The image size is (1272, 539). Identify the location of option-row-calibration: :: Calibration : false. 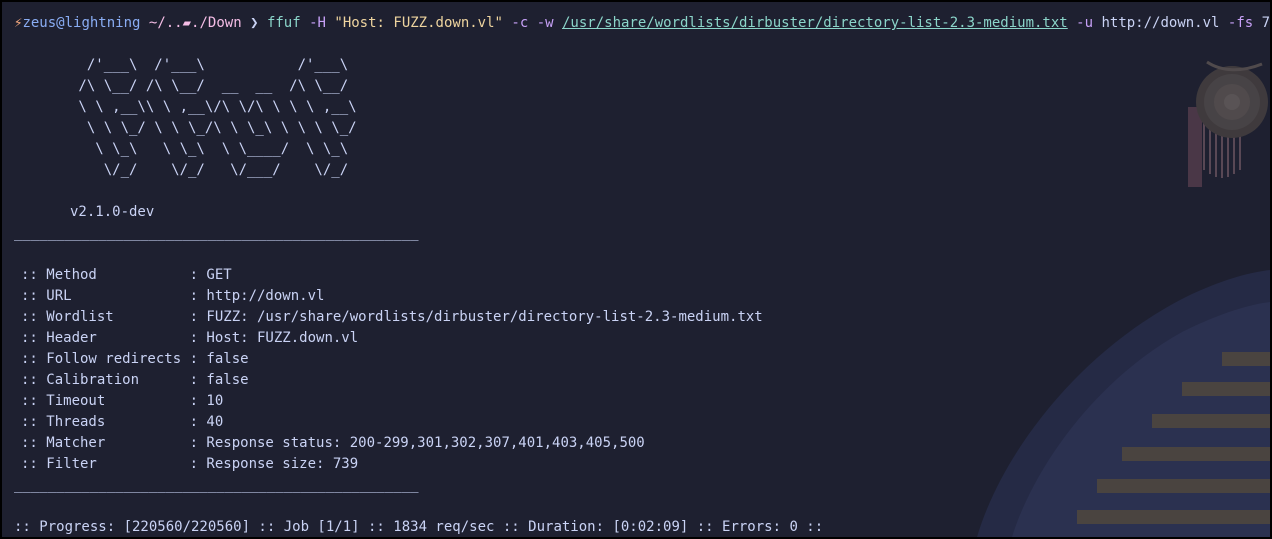
(135, 380).